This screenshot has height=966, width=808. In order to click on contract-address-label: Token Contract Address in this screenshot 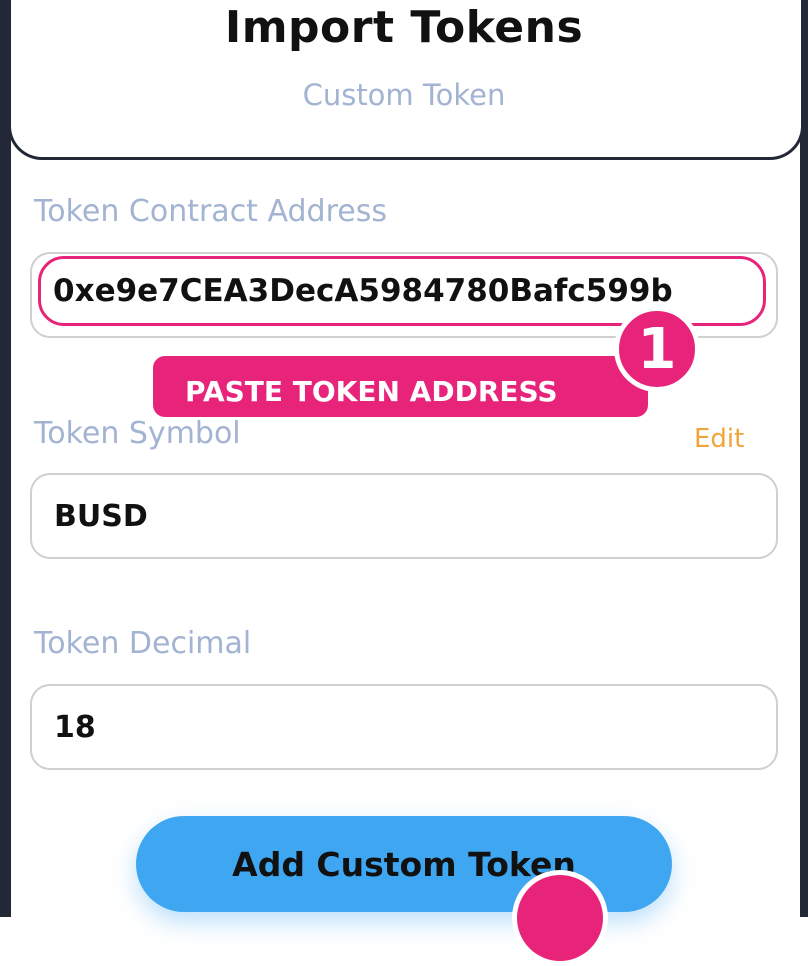, I will do `click(210, 211)`.